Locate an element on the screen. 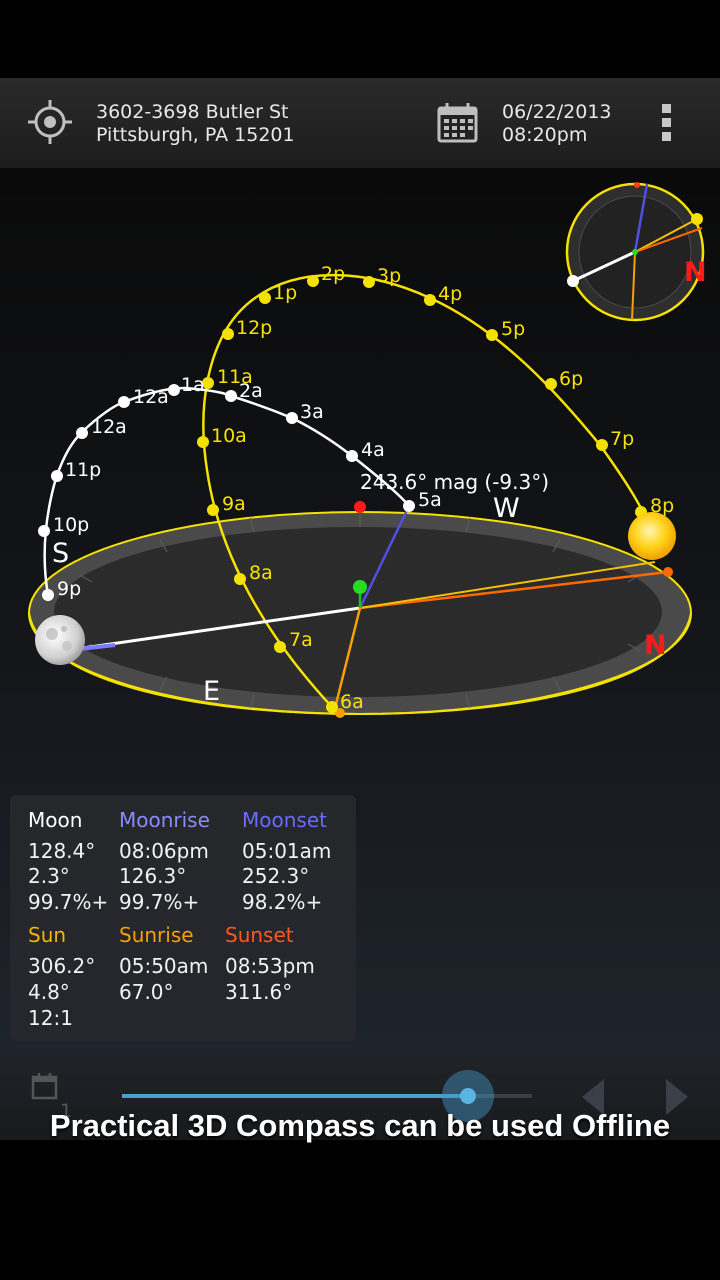 The width and height of the screenshot is (720, 1280). address-line-1: 3602-3698 Butler St is located at coordinates (192, 112).